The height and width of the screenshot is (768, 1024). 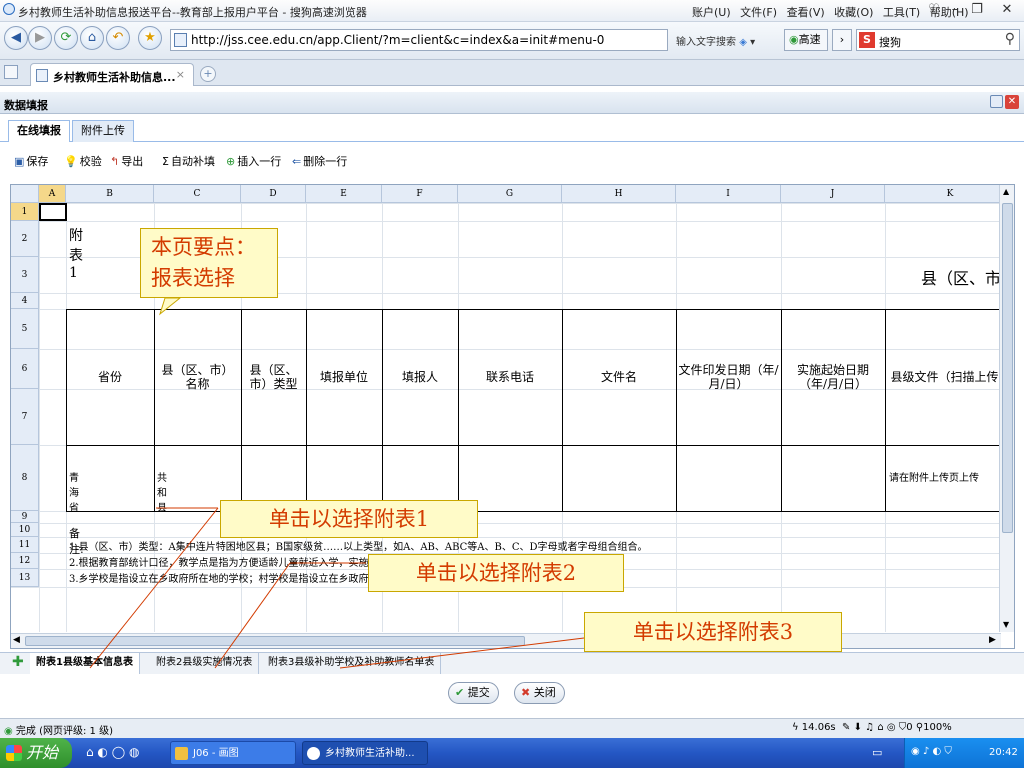 I want to click on callout3-line, so click(x=462, y=653).